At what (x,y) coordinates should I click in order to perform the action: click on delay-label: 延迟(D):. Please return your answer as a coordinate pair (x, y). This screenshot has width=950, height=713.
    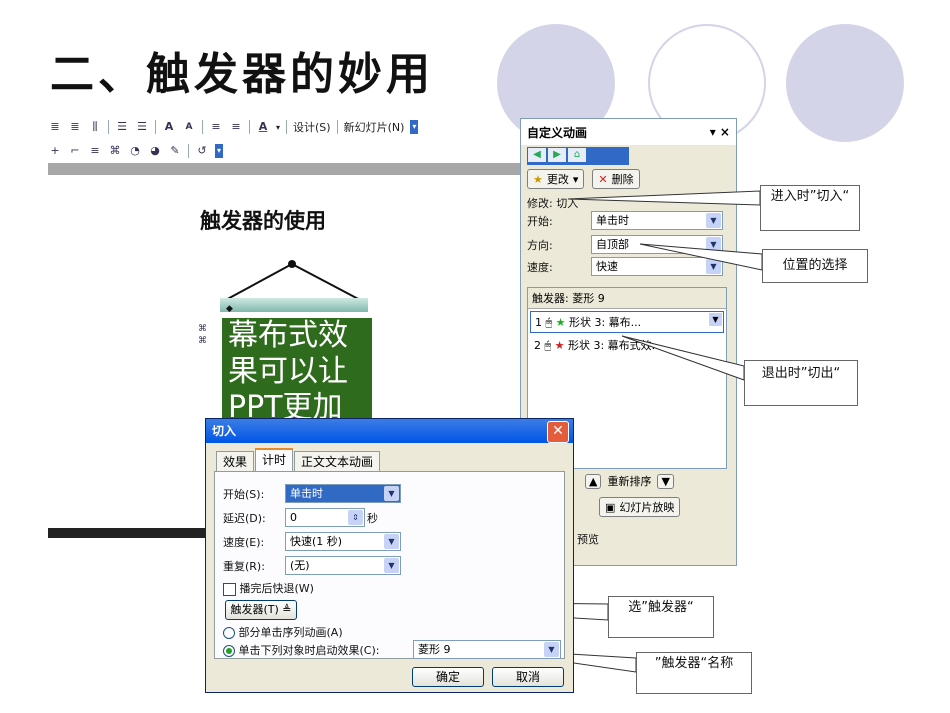
    Looking at the image, I should click on (244, 518).